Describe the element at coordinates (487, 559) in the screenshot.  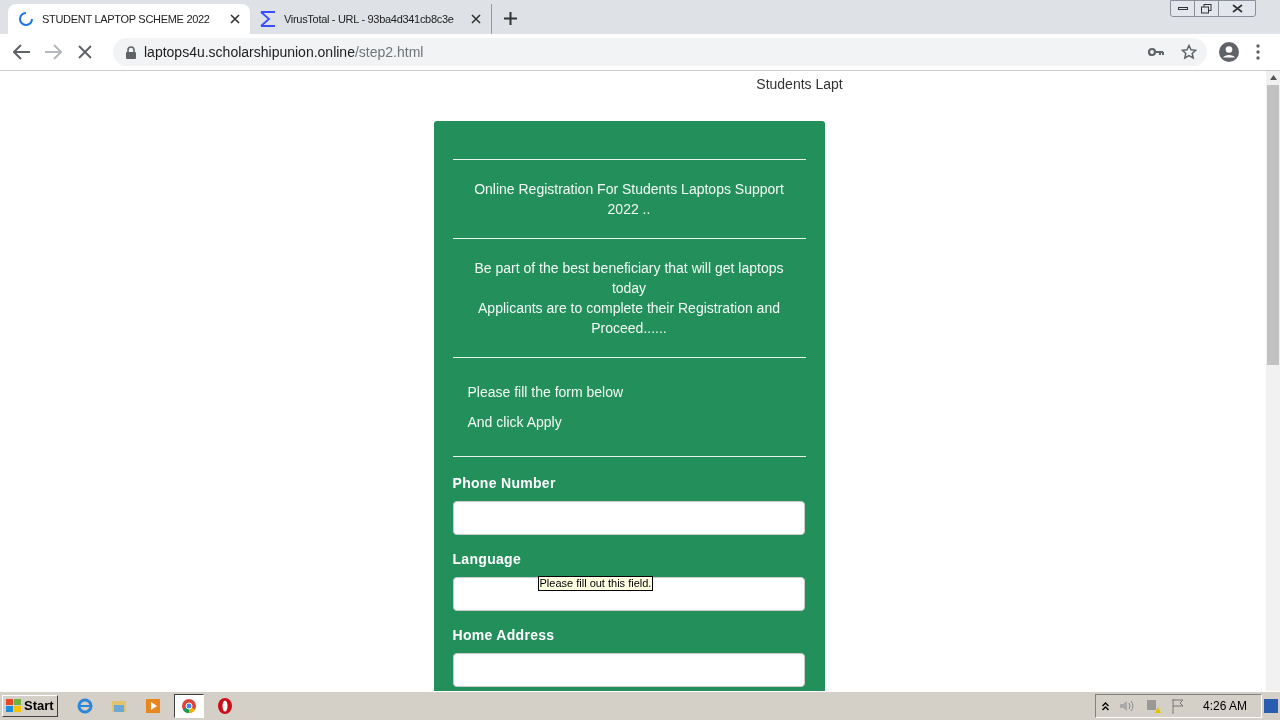
I see `field-label: Language` at that location.